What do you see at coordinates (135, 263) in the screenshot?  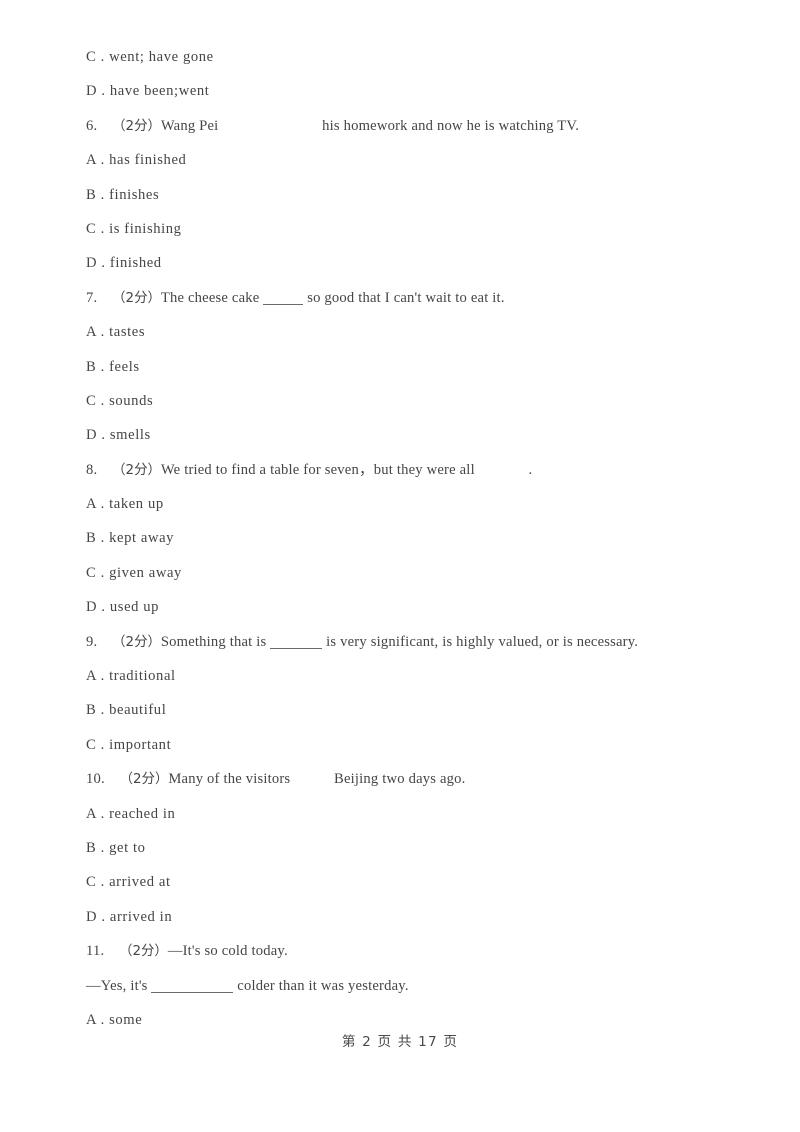 I see `option-text: finished` at bounding box center [135, 263].